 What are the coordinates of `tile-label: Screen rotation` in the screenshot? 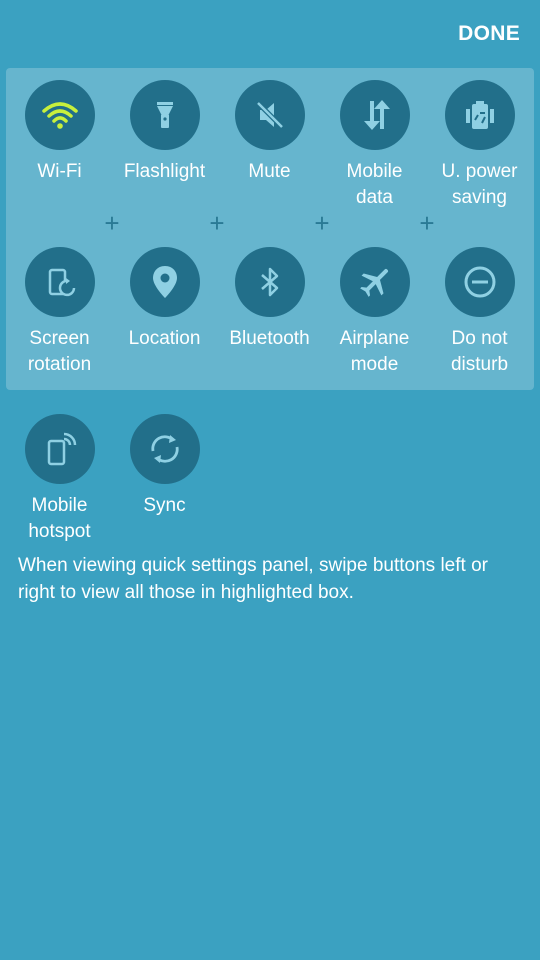 It's located at (59, 351).